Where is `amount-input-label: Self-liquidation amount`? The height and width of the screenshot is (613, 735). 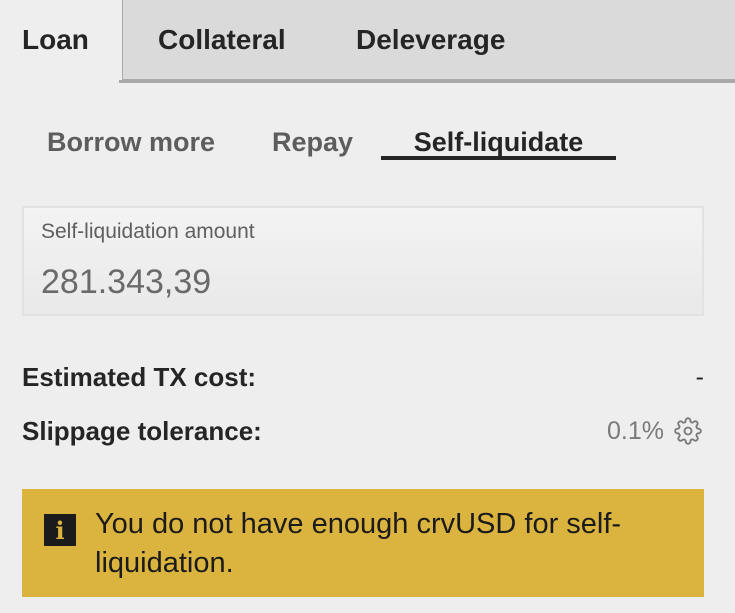 amount-input-label: Self-liquidation amount is located at coordinates (148, 231).